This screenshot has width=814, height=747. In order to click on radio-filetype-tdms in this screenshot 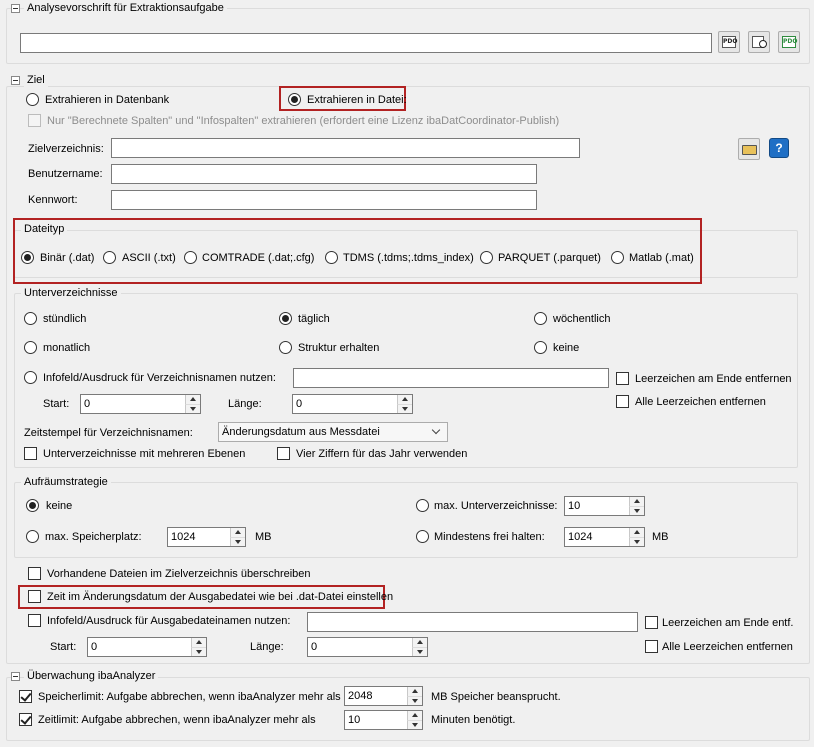, I will do `click(331, 257)`.